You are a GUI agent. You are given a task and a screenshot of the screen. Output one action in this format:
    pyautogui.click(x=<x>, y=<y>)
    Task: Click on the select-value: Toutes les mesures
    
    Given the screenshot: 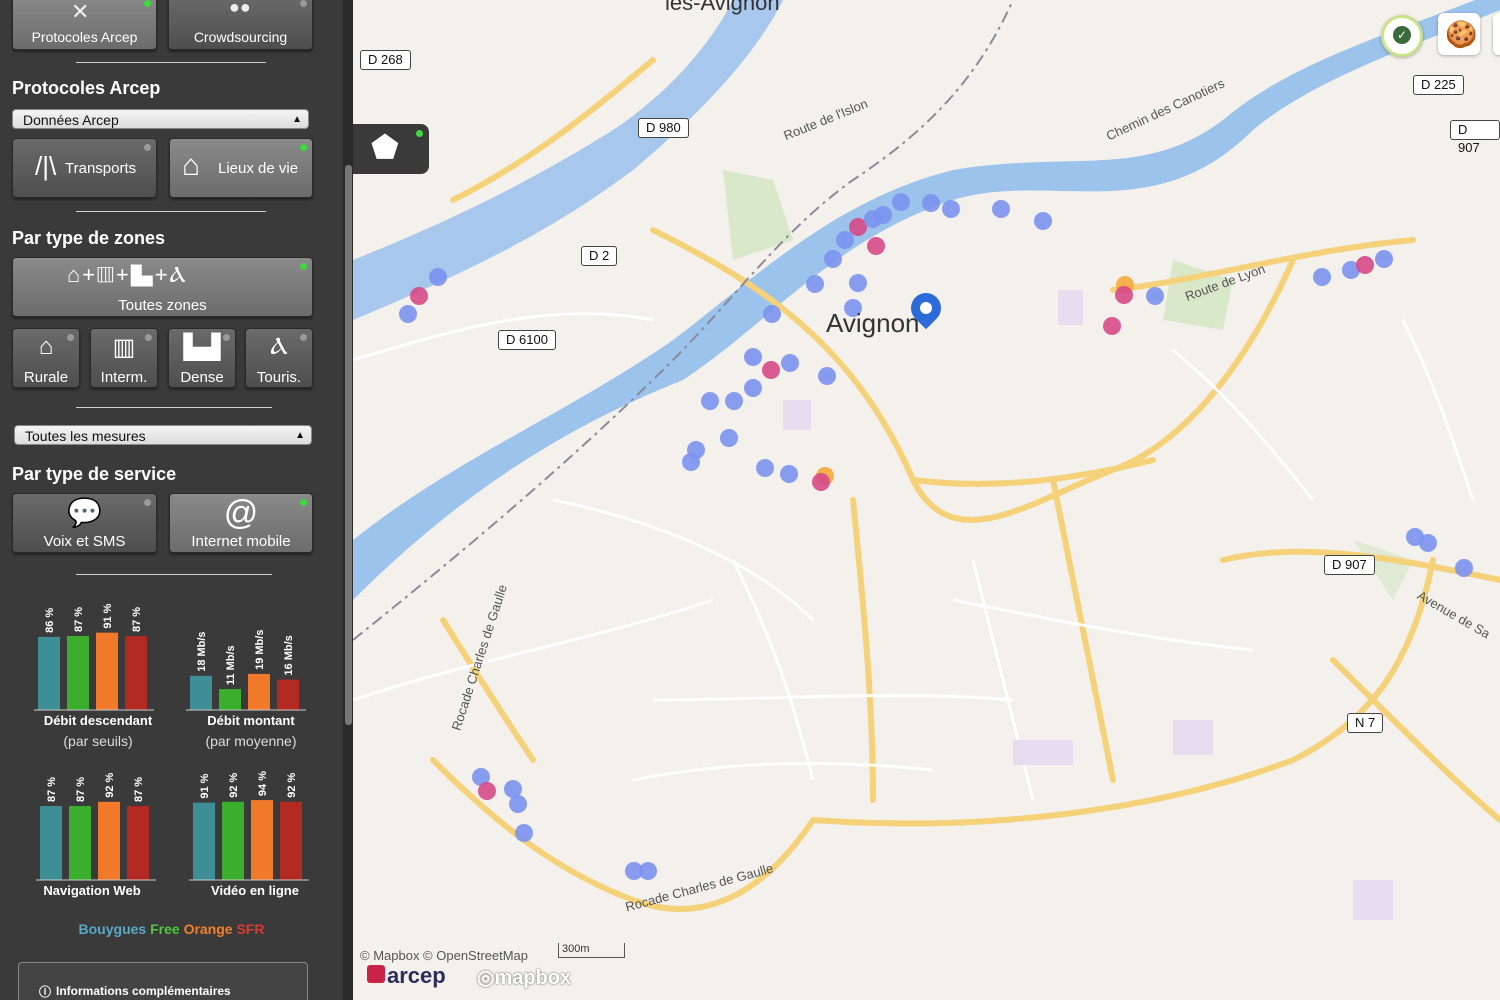 What is the action you would take?
    pyautogui.click(x=85, y=436)
    